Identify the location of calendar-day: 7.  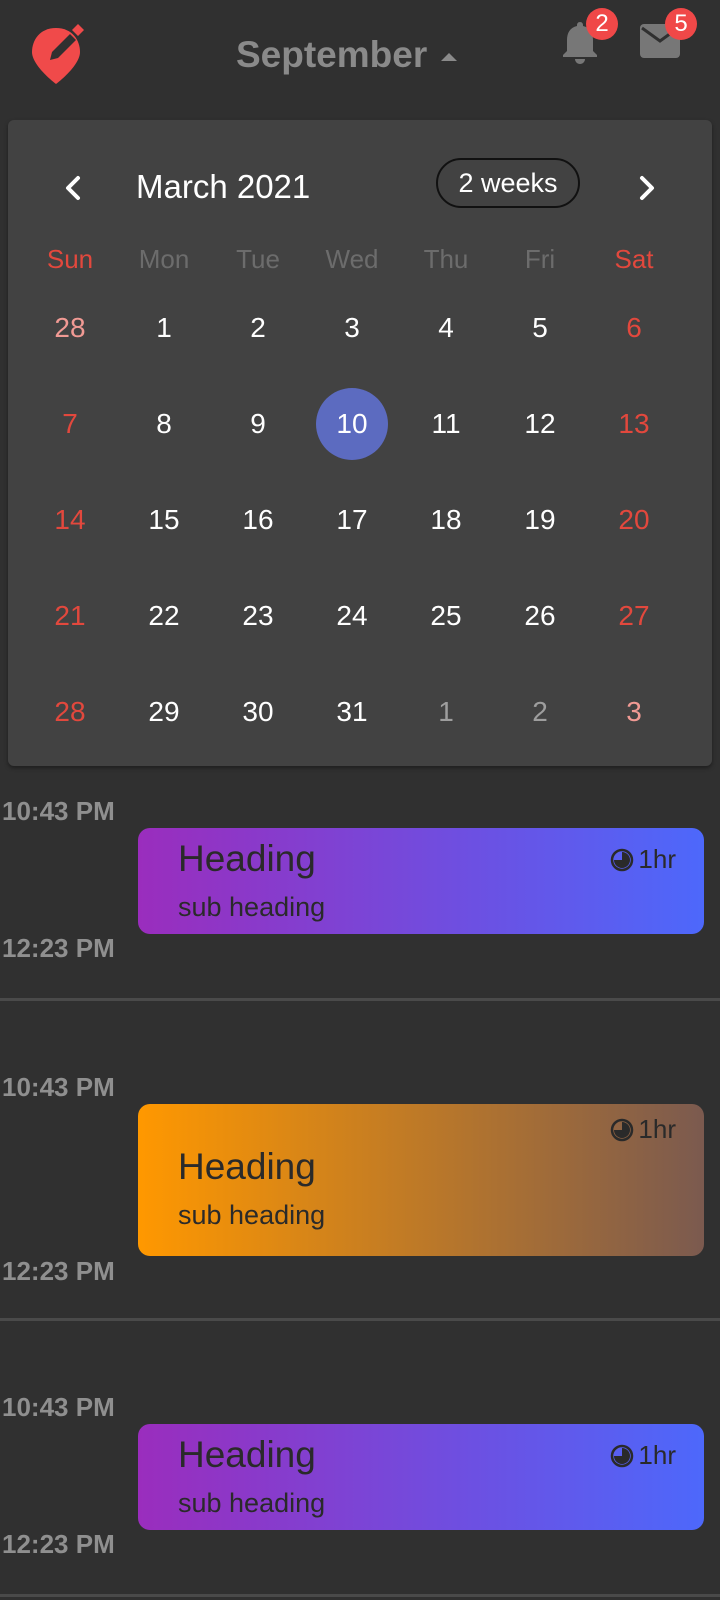
(70, 424).